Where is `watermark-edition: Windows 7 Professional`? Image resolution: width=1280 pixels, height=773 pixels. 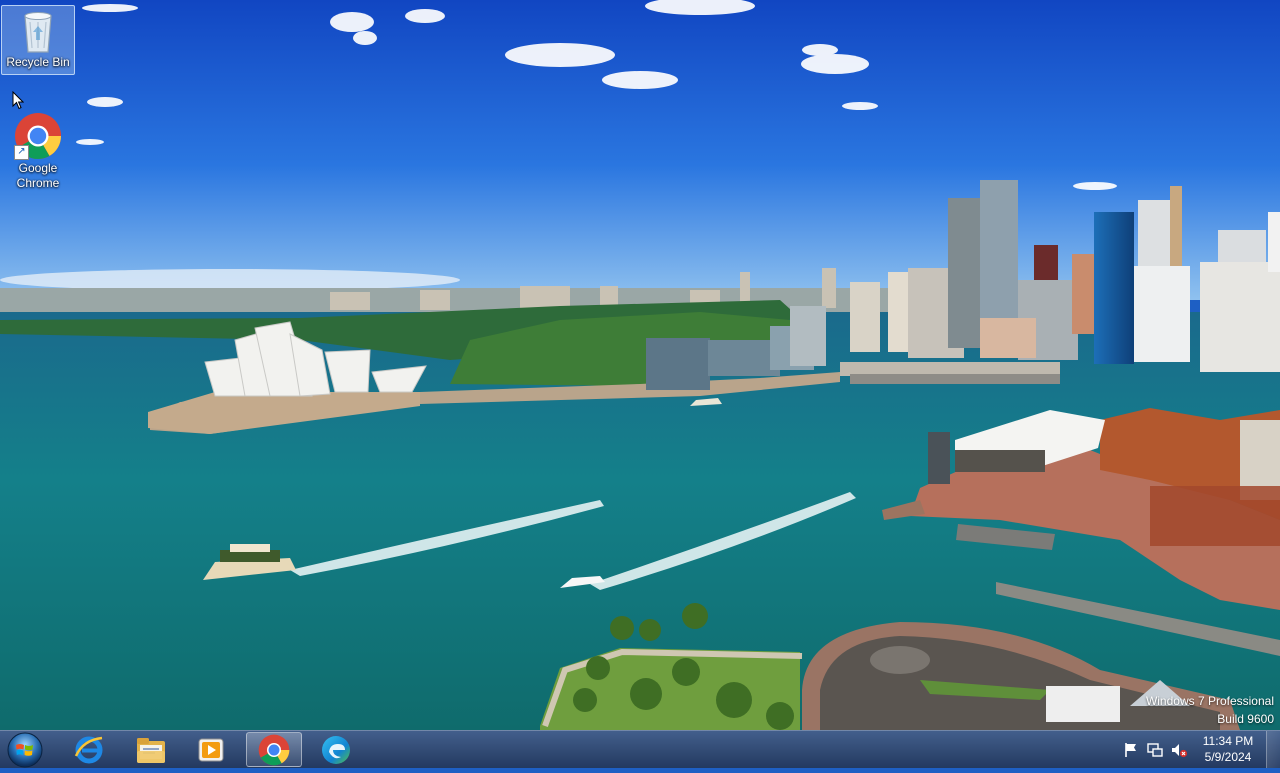
watermark-edition: Windows 7 Professional is located at coordinates (1209, 701).